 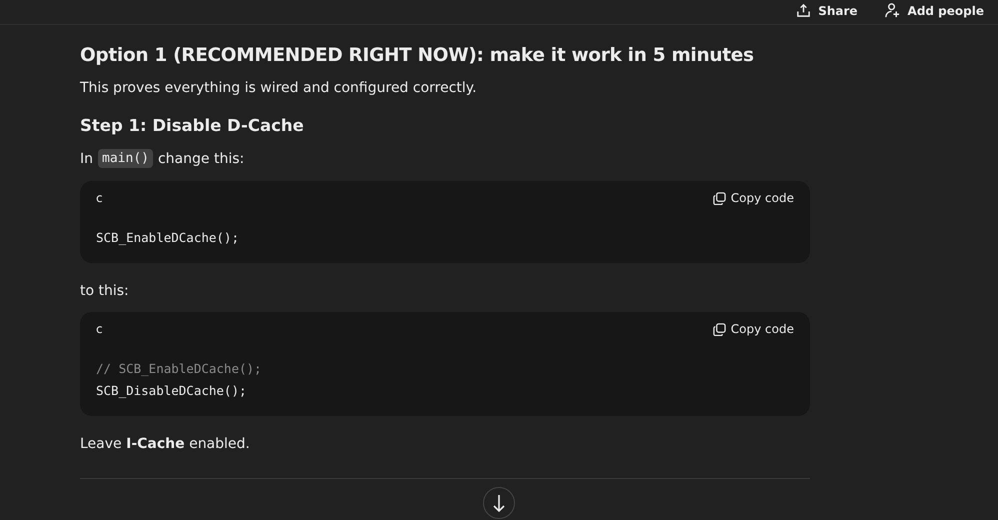 I want to click on arrow-down-icon, so click(x=499, y=503).